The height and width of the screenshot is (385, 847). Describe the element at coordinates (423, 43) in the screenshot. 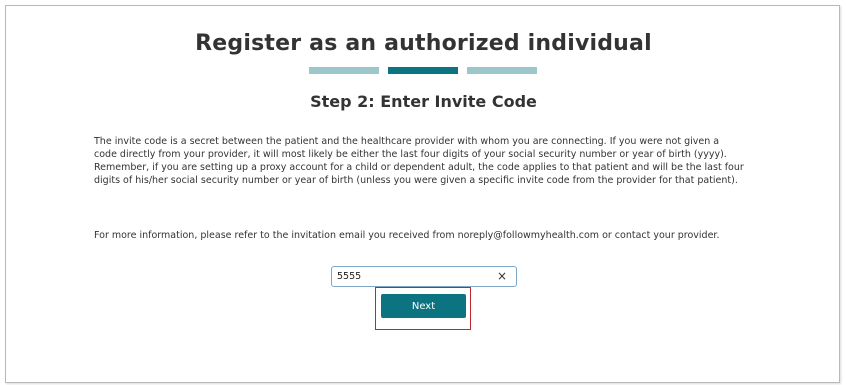

I see `page-title: Register as an authorized individual` at that location.